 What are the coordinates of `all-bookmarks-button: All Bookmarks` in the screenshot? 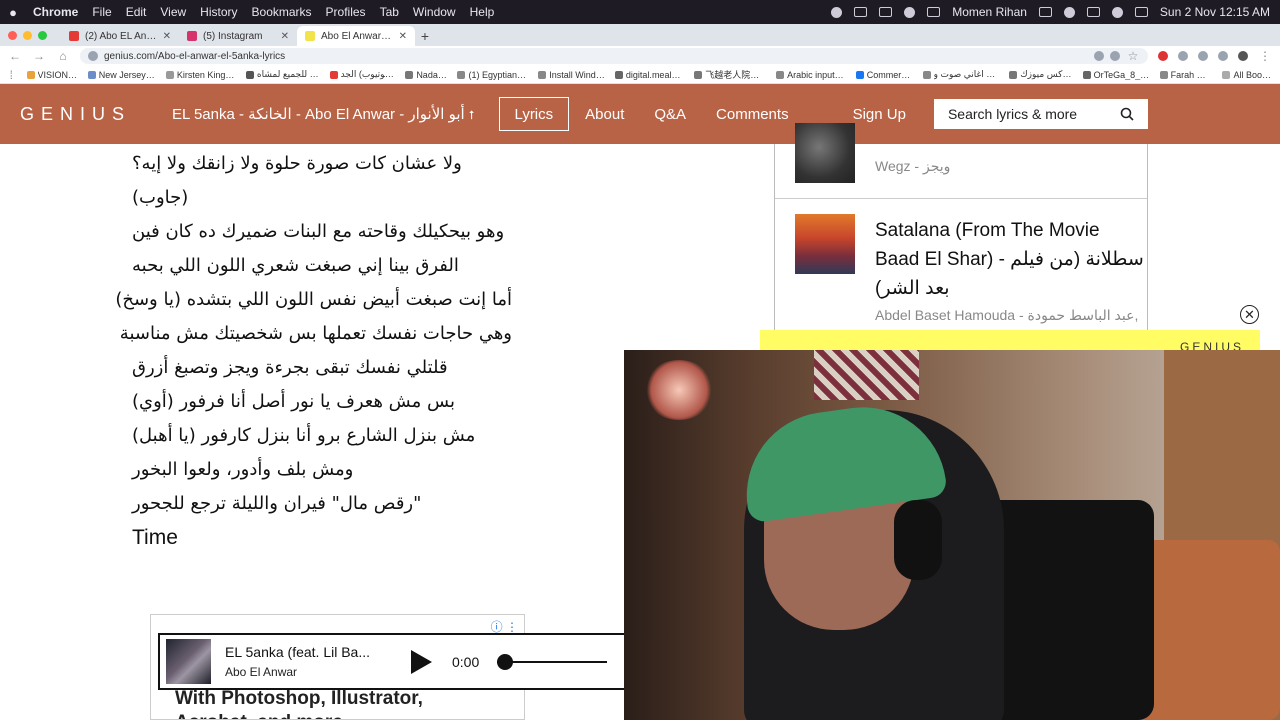 It's located at (1248, 75).